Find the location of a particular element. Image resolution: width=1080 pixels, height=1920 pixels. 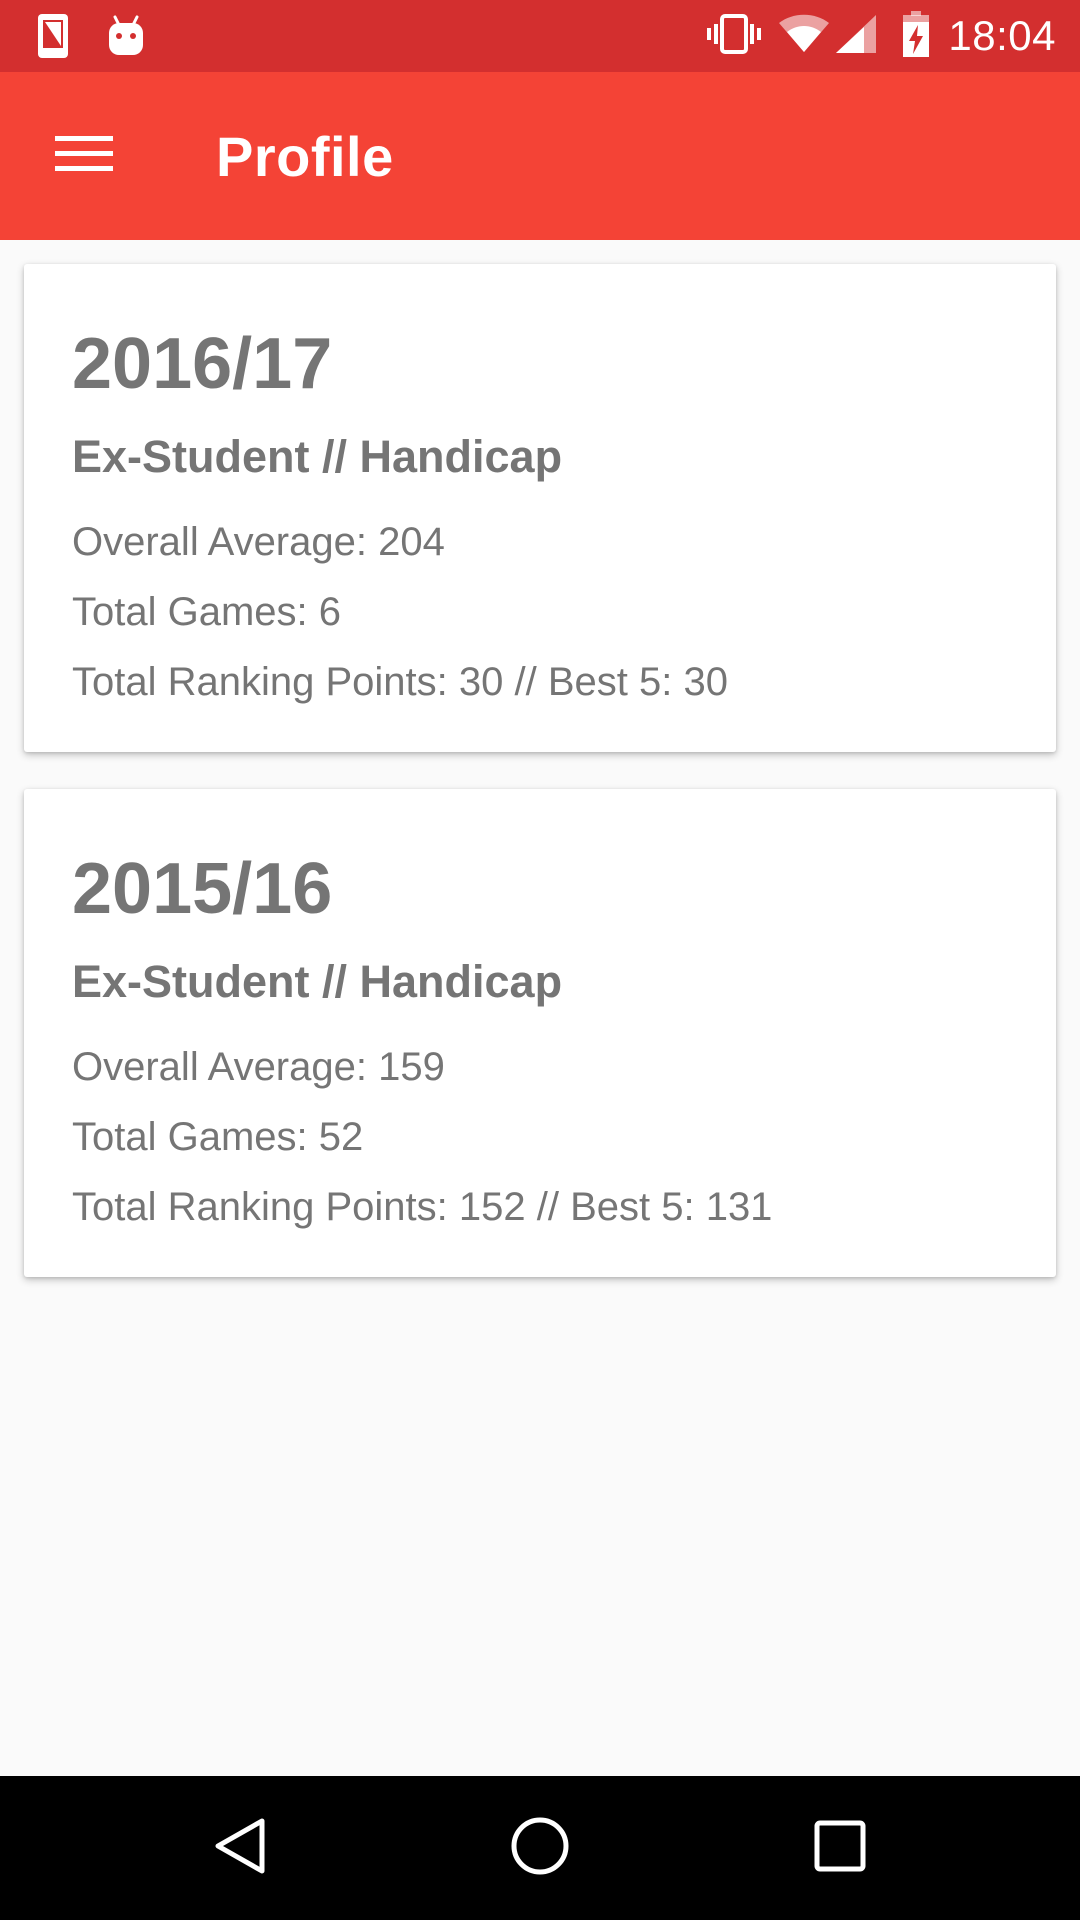

overall-average: Overall Average: 159 is located at coordinates (258, 1066).